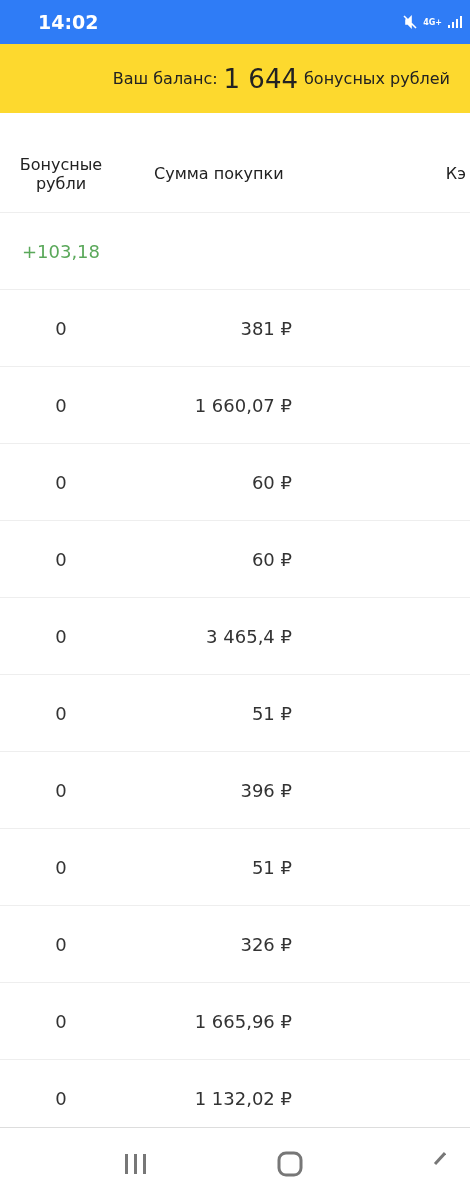  What do you see at coordinates (219, 173) in the screenshot?
I see `column-header: Сумма покупки` at bounding box center [219, 173].